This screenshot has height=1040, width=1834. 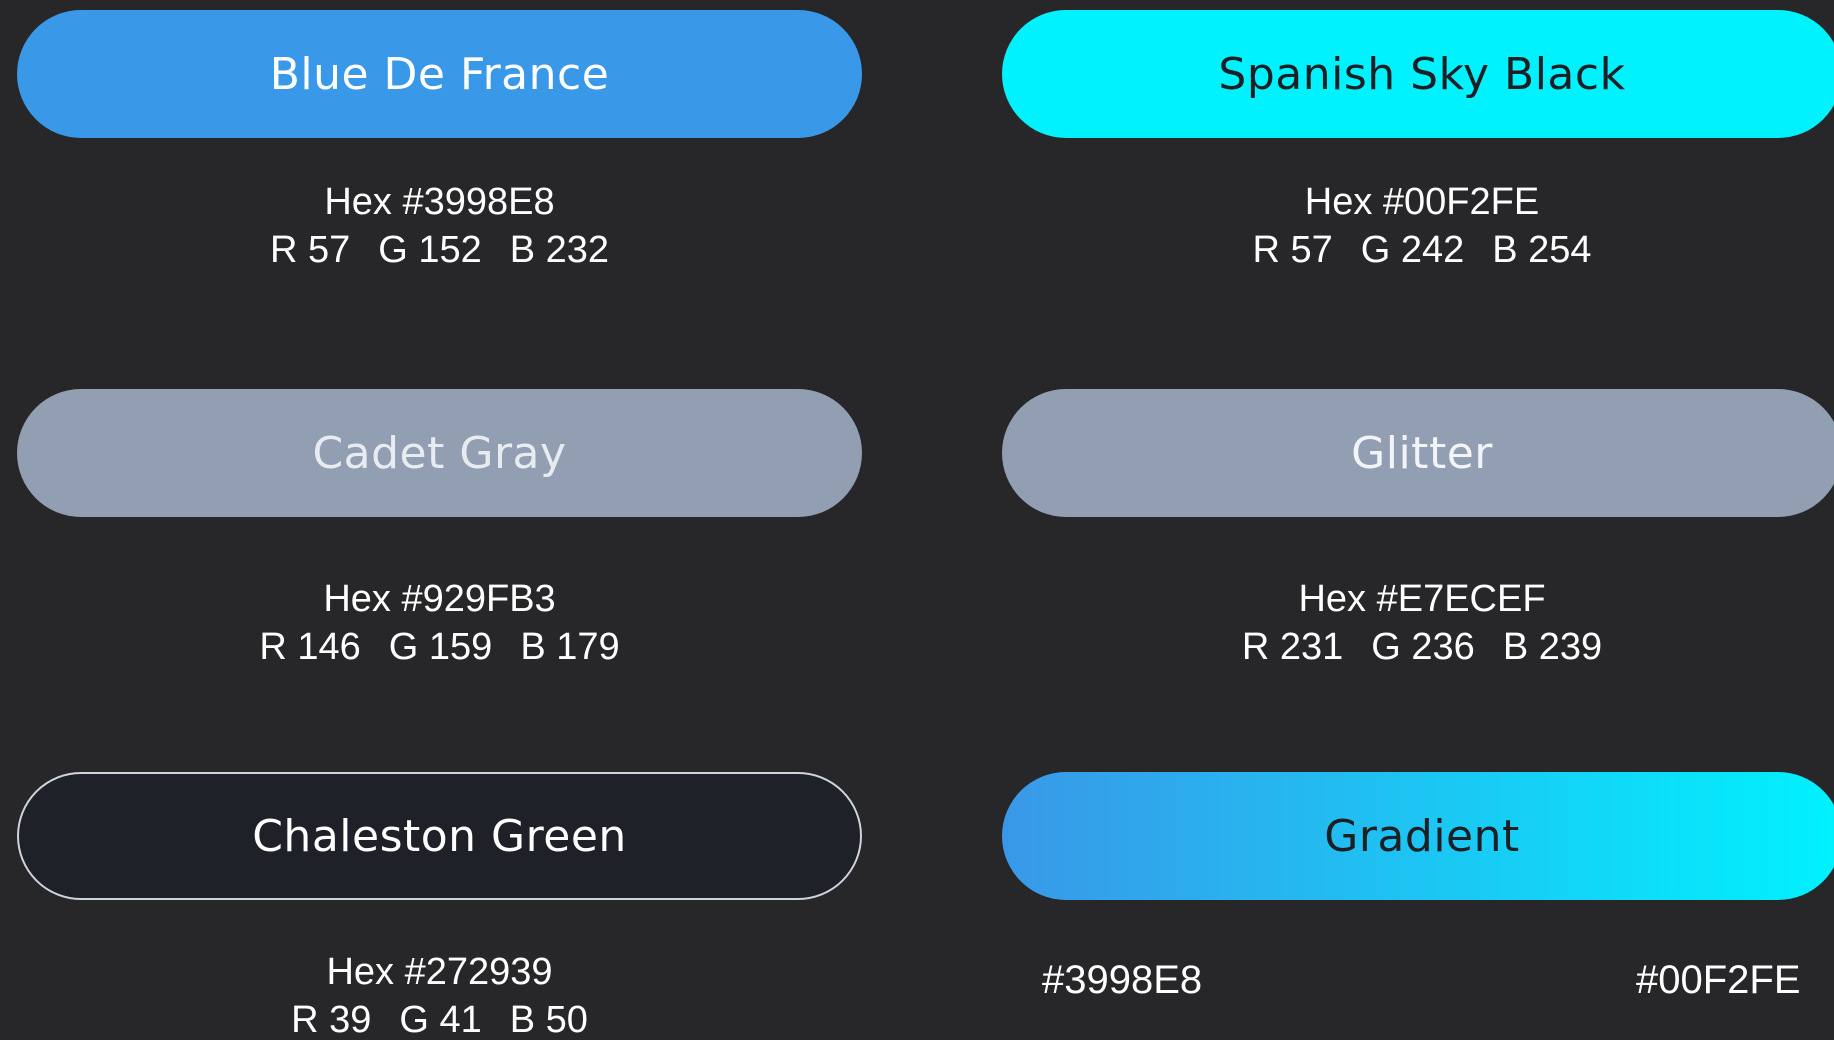 I want to click on swatch-chaleston-green: Chaleston Green, so click(x=439, y=836).